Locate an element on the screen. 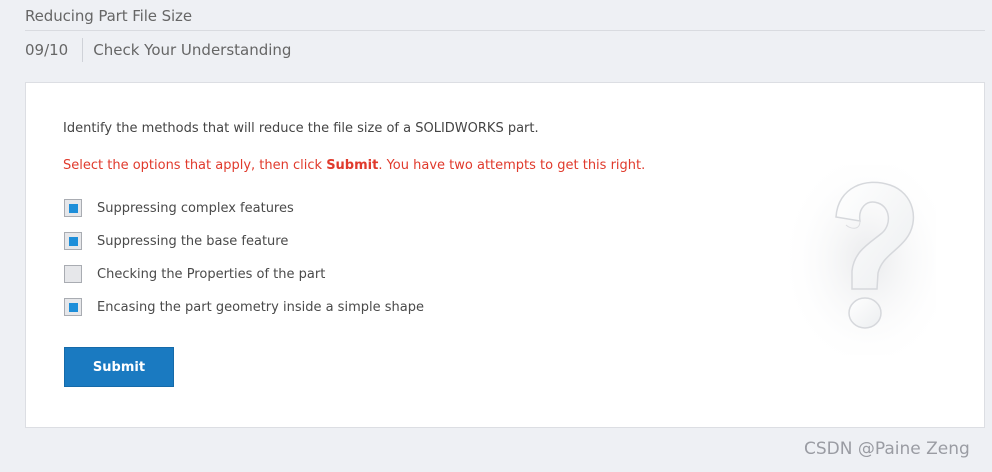 The image size is (992, 472). option-item: Checking the Properties of the part is located at coordinates (244, 274).